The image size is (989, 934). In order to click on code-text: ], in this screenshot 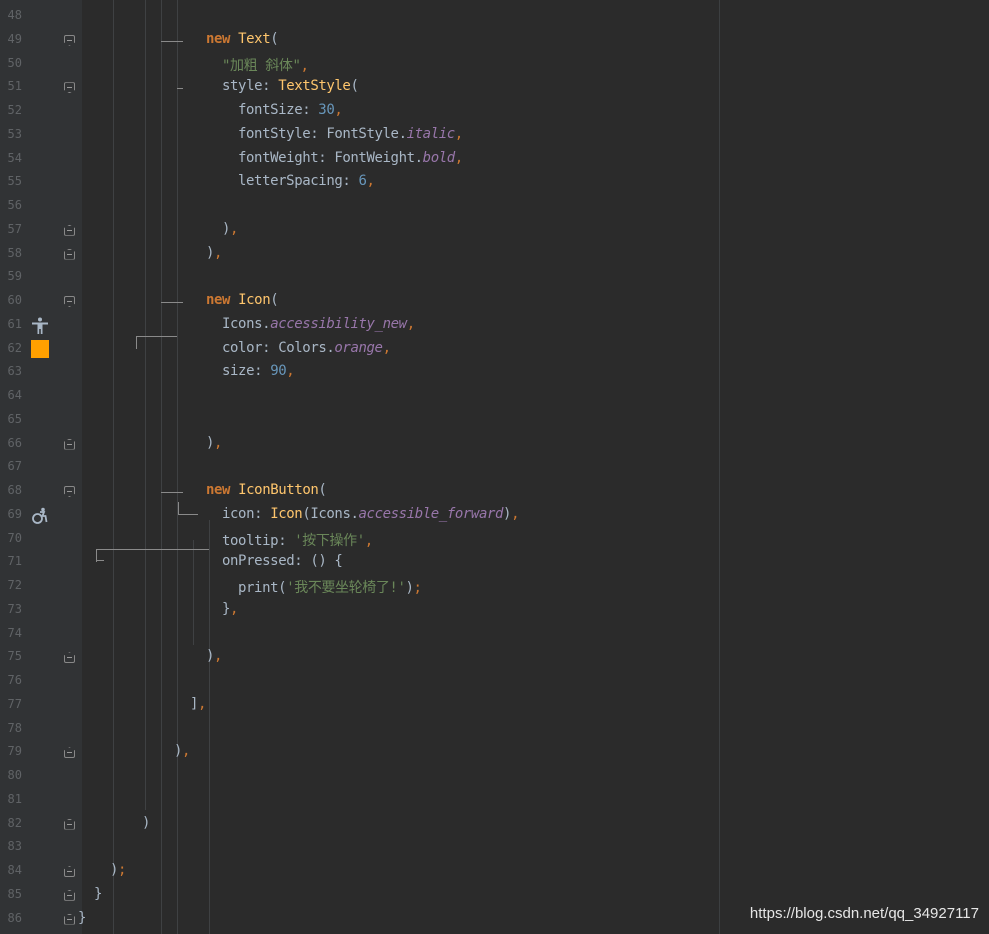, I will do `click(198, 704)`.